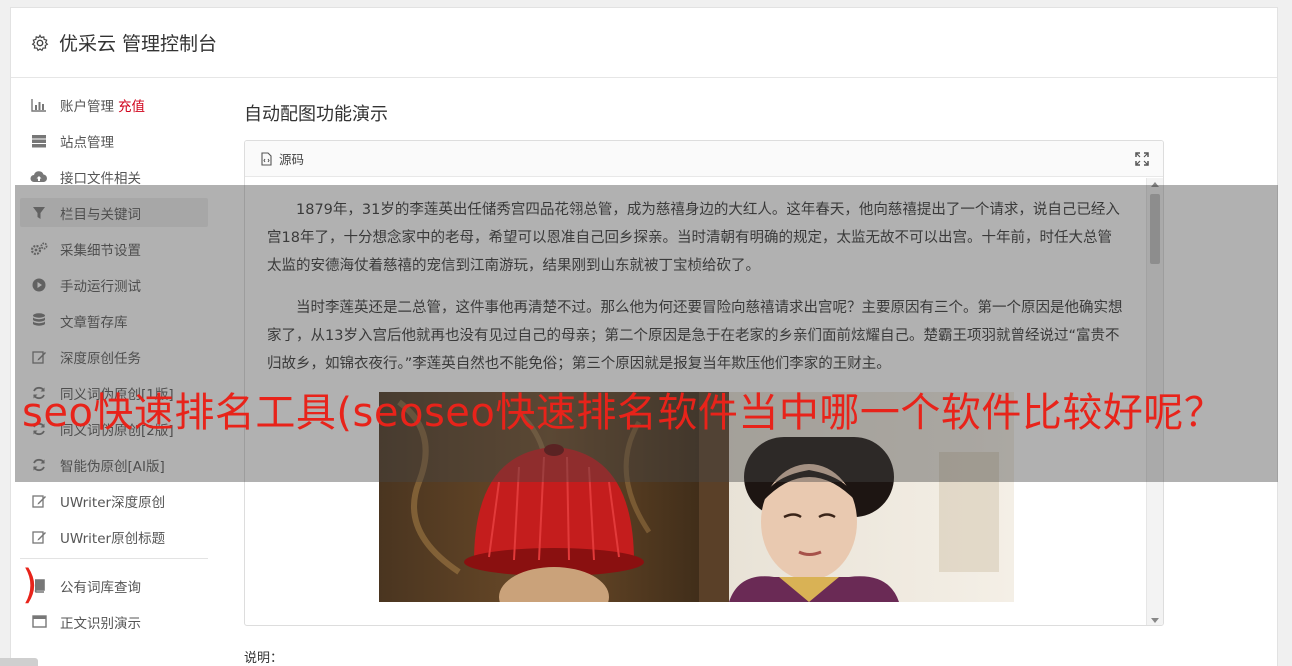  What do you see at coordinates (100, 178) in the screenshot?
I see `sidebar-item-label: 接口文件相关` at bounding box center [100, 178].